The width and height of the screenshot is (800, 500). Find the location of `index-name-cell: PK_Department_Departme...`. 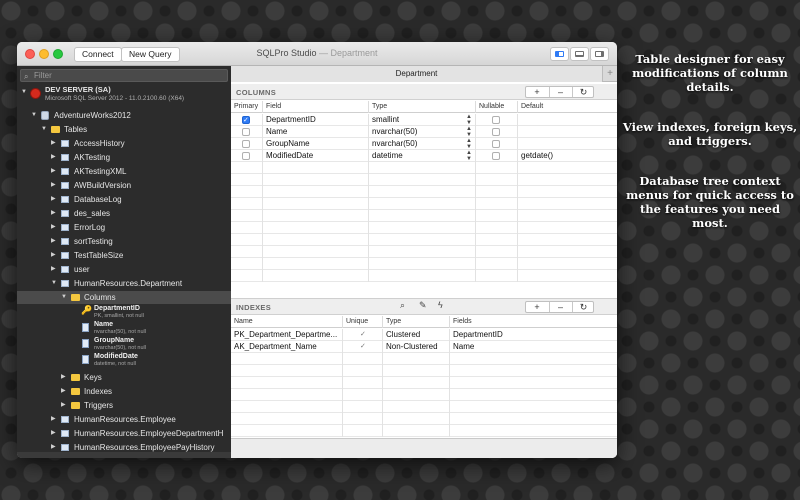

index-name-cell: PK_Department_Departme... is located at coordinates (287, 335).